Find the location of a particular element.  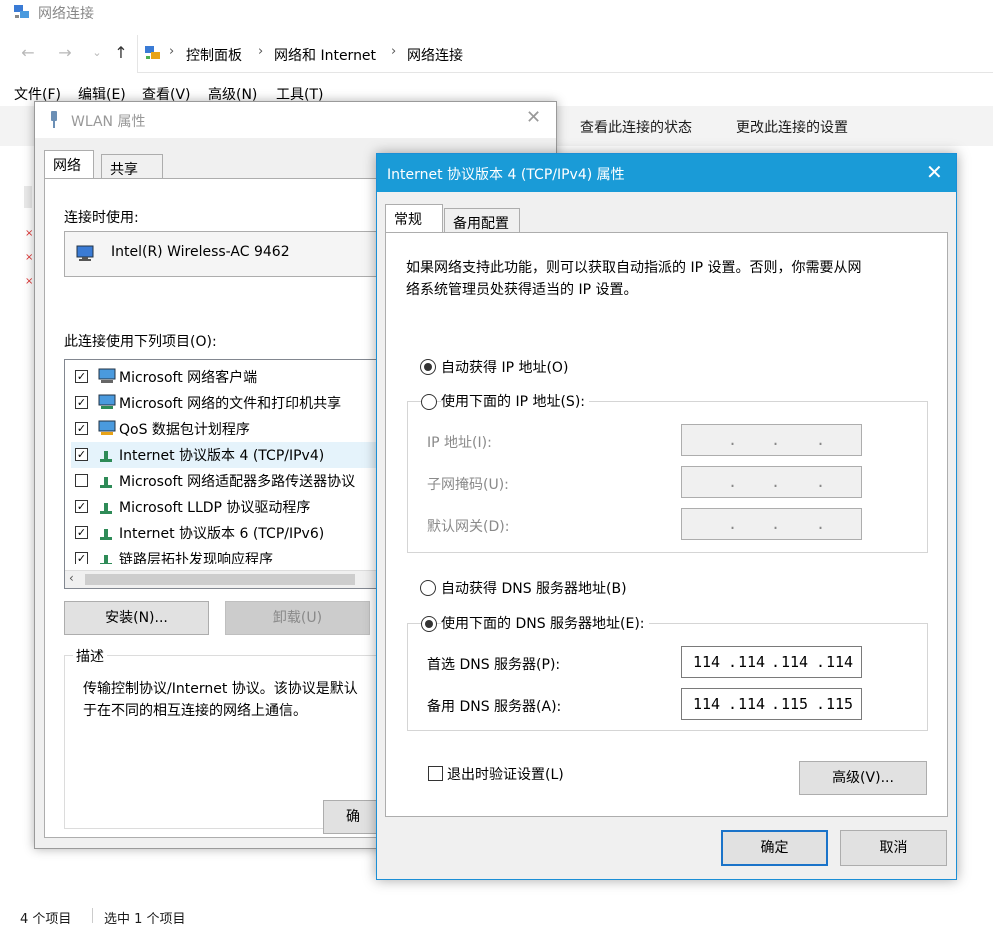

list-item-selected: ✓ Internet 协议版本 4 (TCP/IPv4) is located at coordinates (227, 455).